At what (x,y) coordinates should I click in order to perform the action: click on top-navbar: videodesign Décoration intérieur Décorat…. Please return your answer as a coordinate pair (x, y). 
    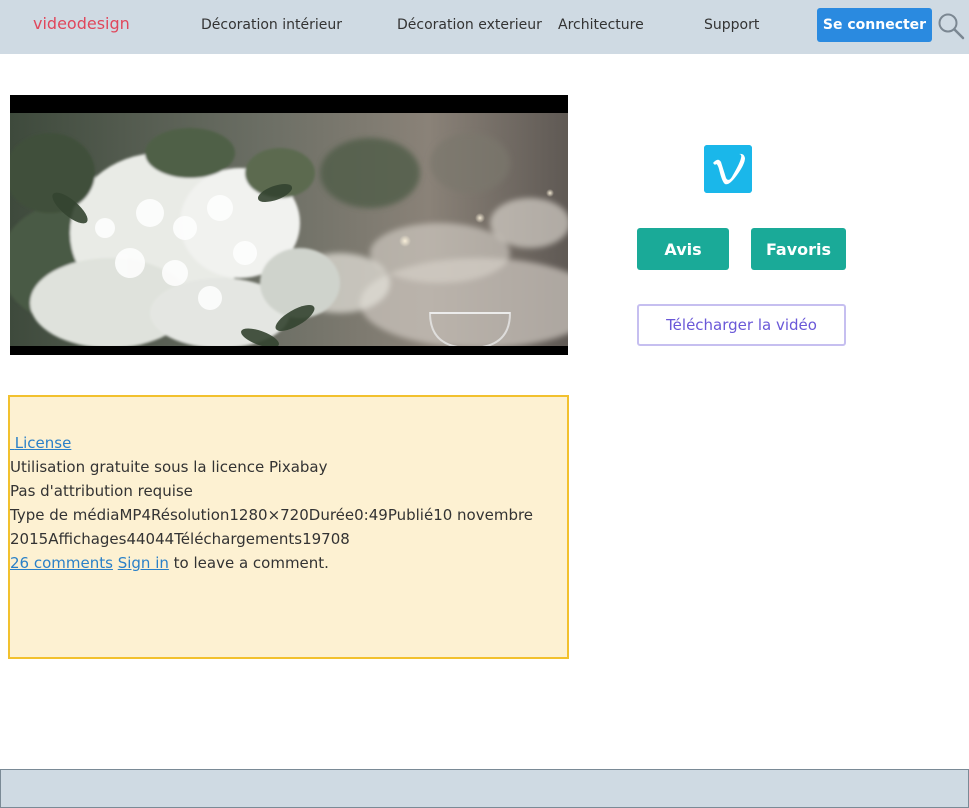
    Looking at the image, I should click on (484, 27).